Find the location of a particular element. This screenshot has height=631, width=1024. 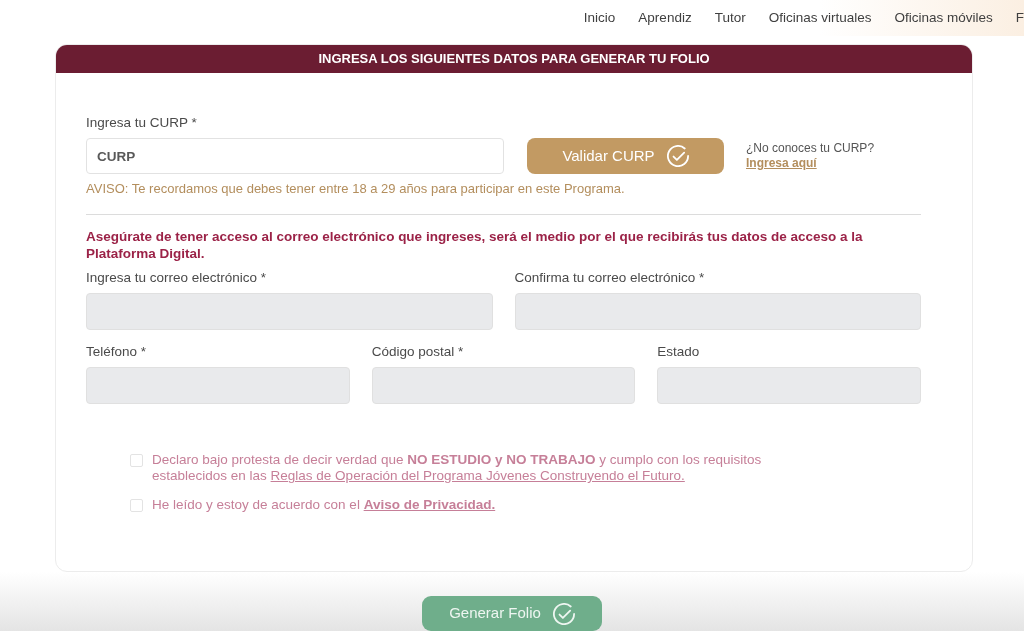

nav-link: F is located at coordinates (1019, 18).